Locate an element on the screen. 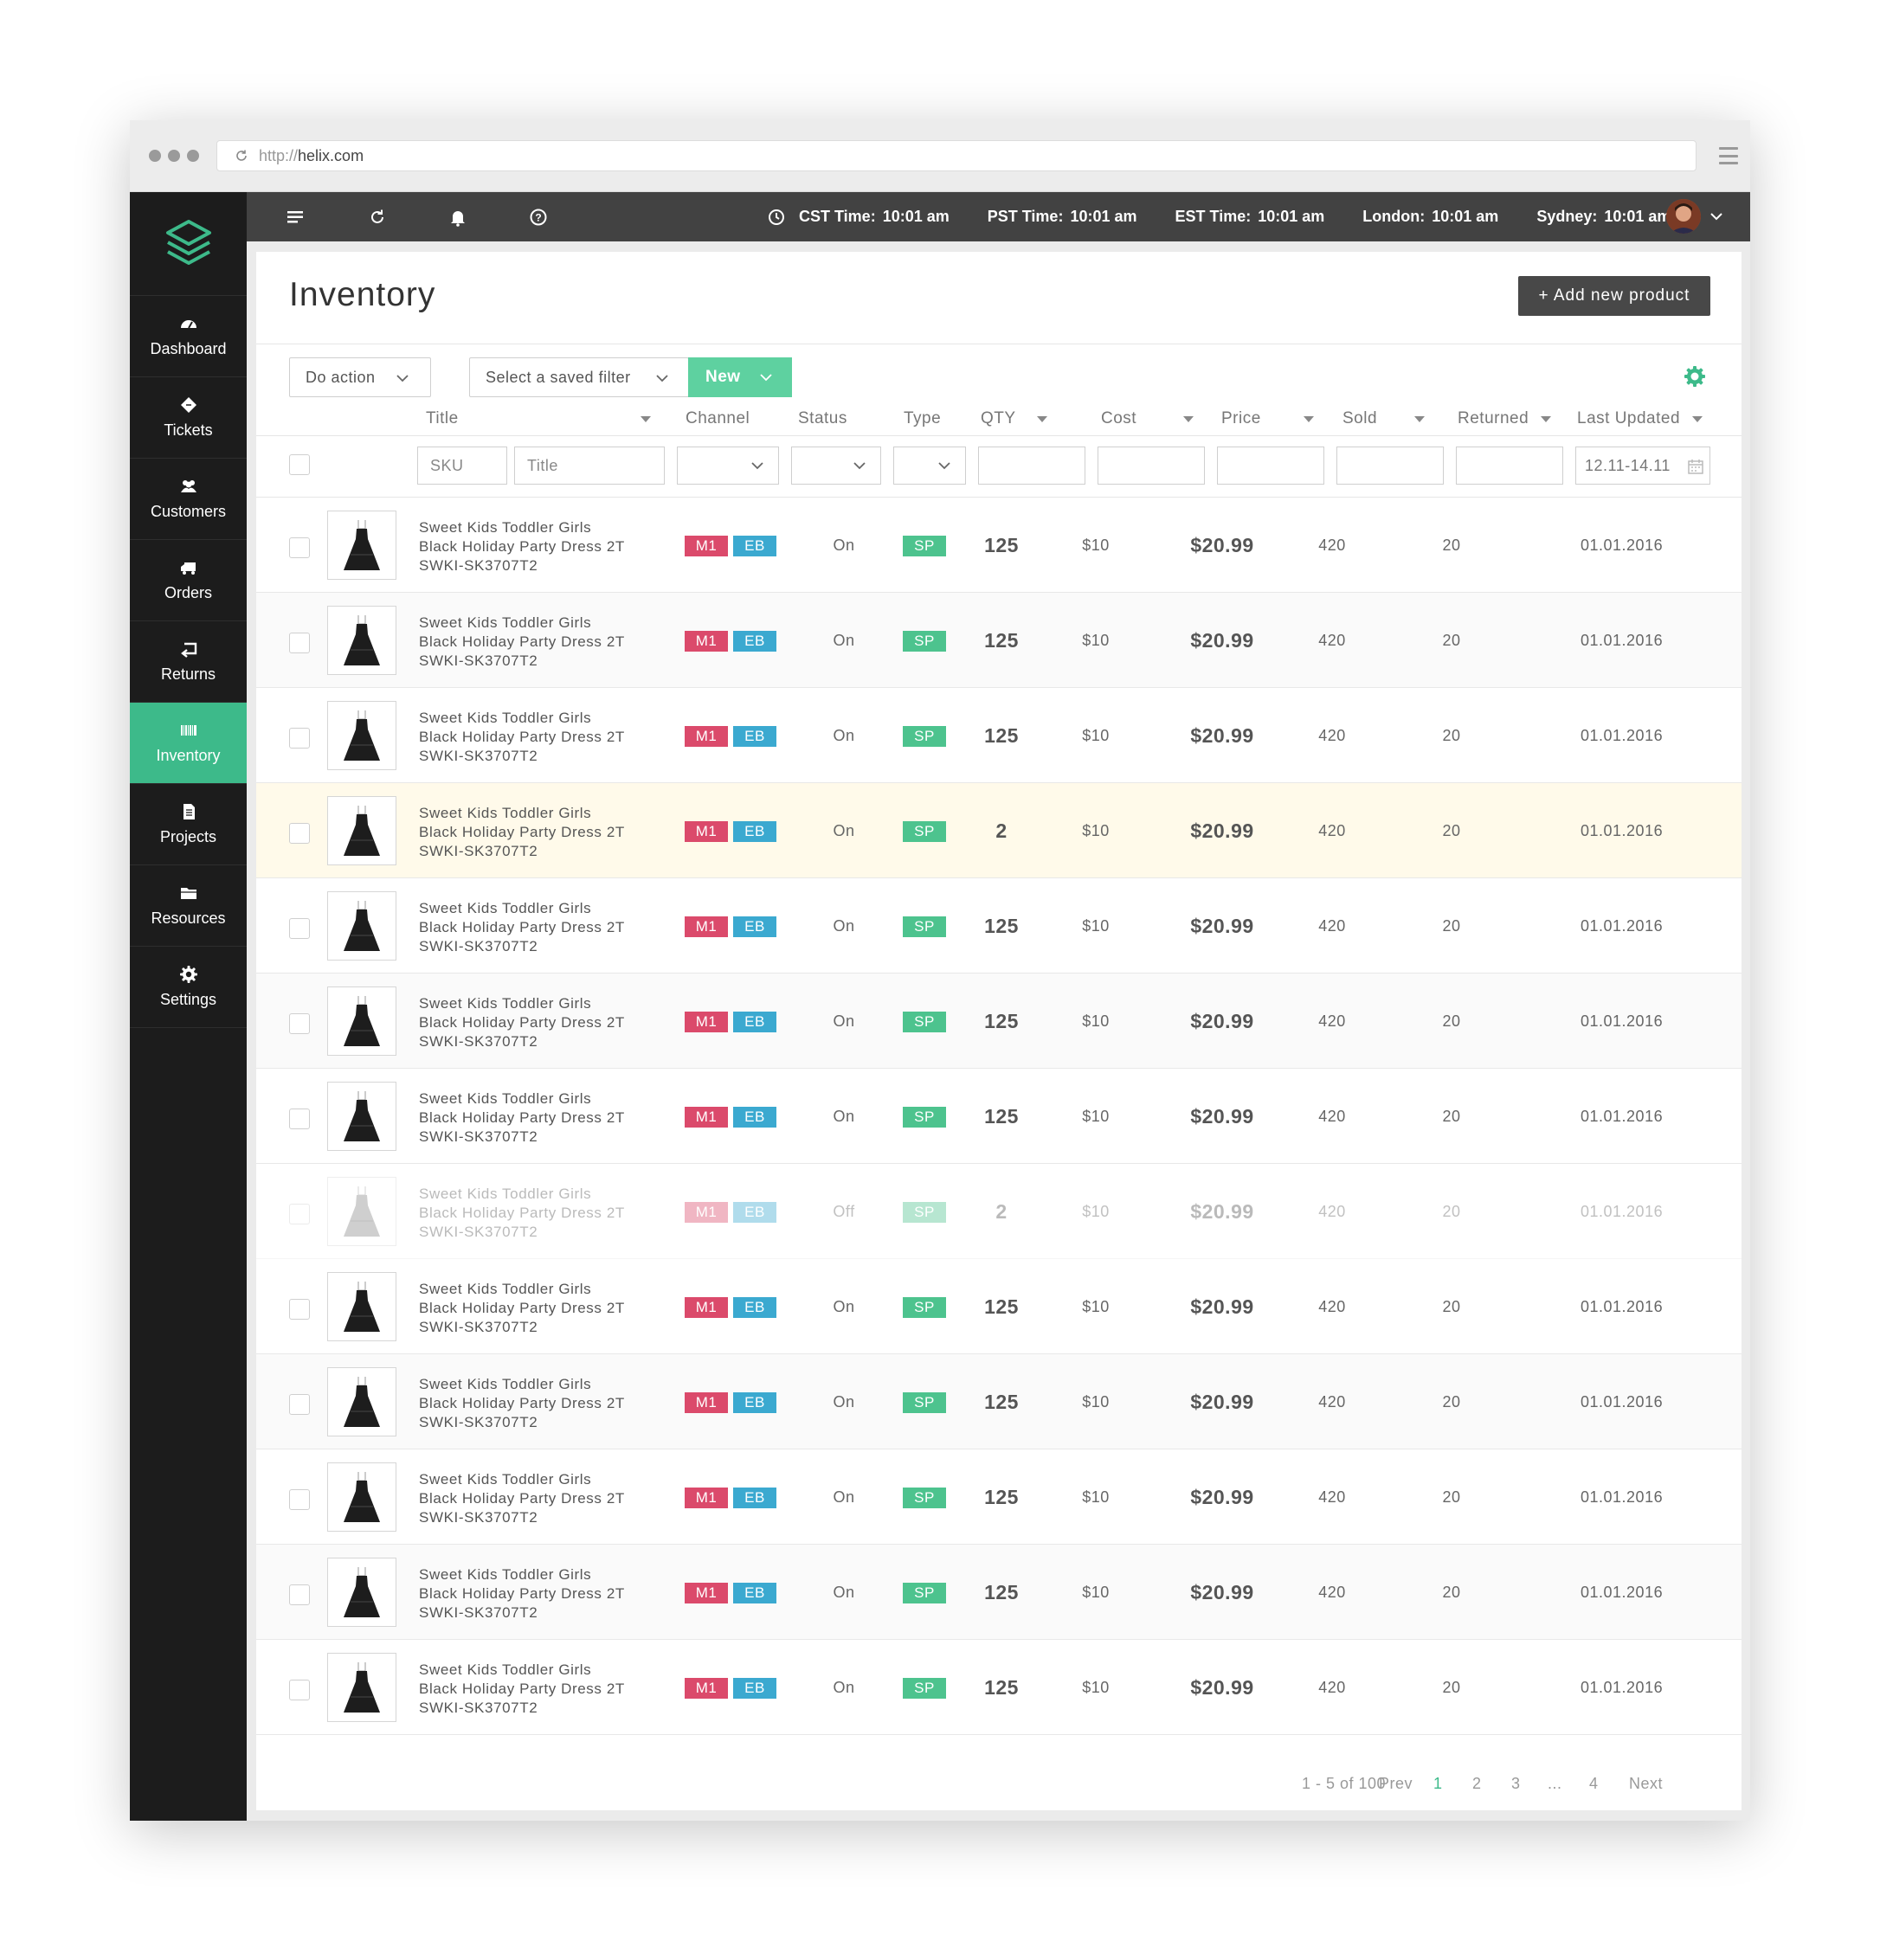 This screenshot has height=1960, width=1880. column-header-cost: Cost is located at coordinates (1119, 418).